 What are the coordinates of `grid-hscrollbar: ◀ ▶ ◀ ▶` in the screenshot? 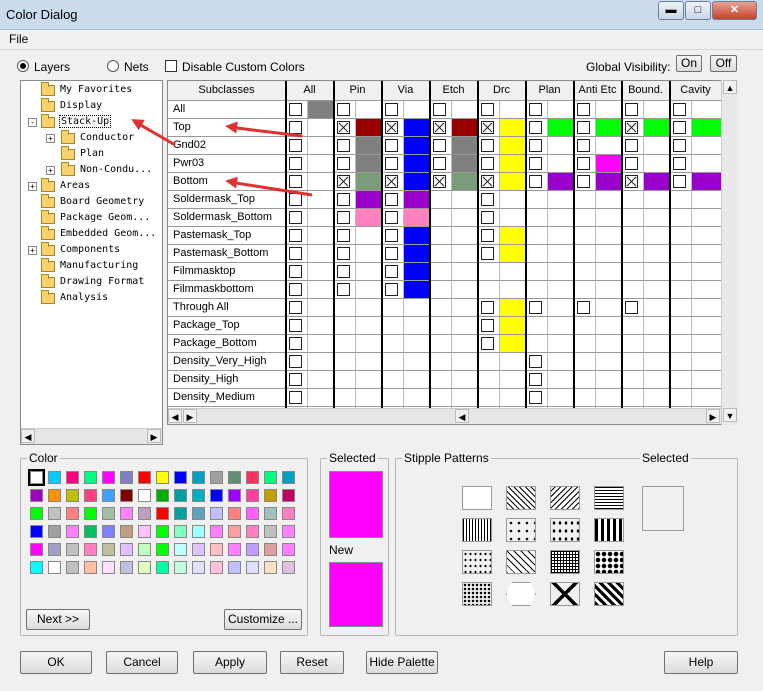 It's located at (445, 416).